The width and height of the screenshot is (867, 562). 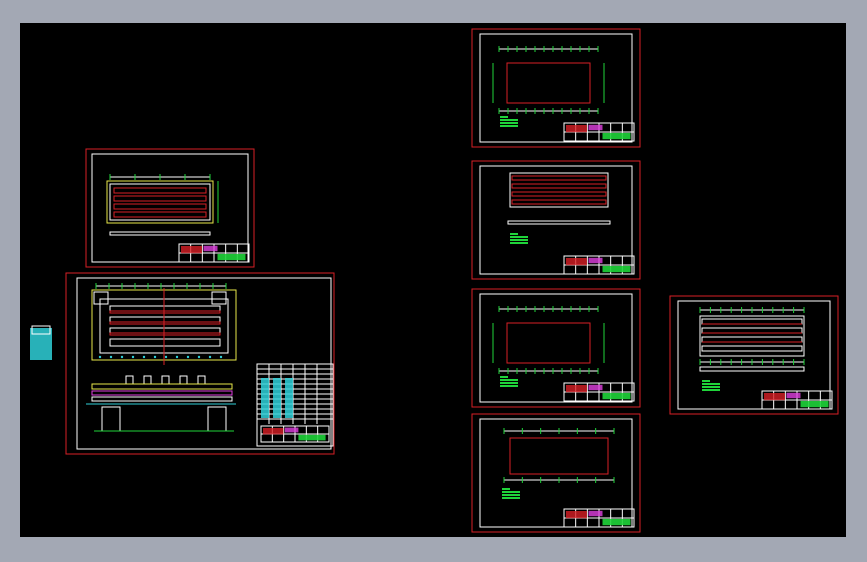 I want to click on leg-right, so click(x=217, y=419).